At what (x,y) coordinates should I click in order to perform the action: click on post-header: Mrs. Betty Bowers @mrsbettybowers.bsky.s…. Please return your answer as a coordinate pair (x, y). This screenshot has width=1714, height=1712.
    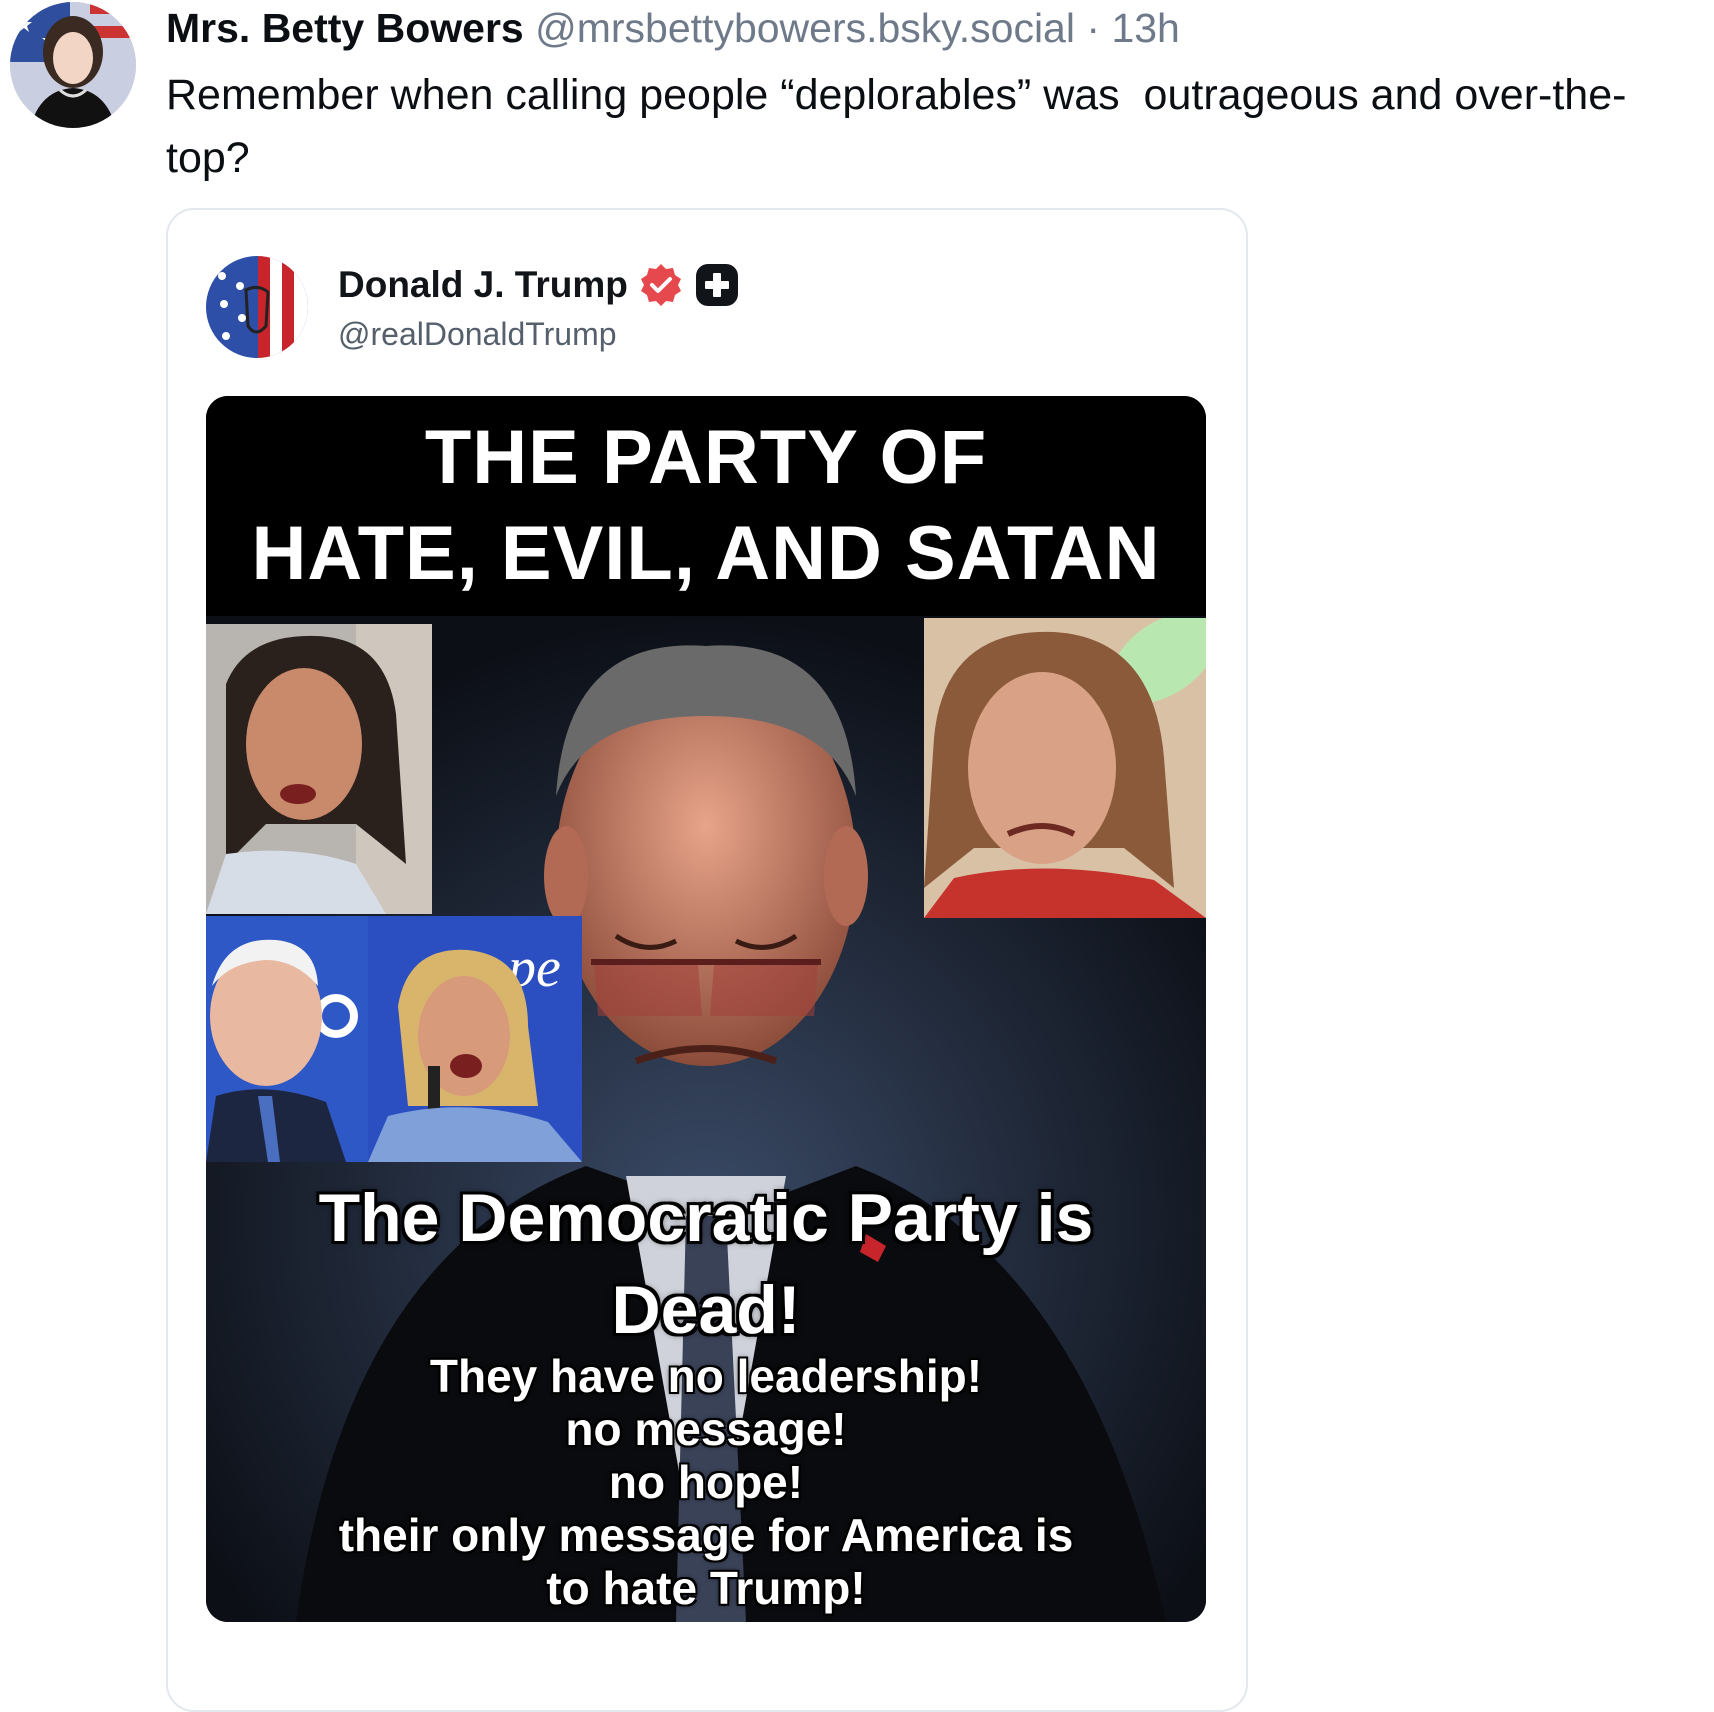
    Looking at the image, I should click on (673, 28).